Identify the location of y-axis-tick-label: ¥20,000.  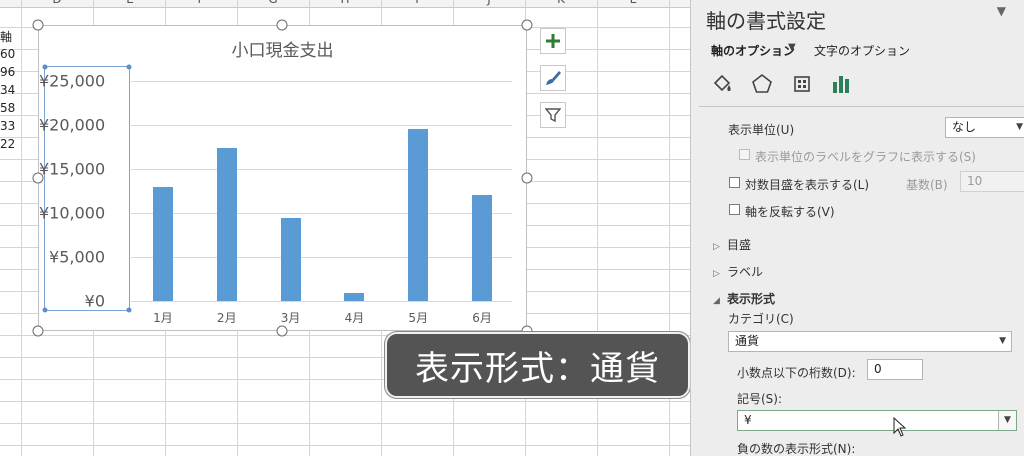
(72, 125).